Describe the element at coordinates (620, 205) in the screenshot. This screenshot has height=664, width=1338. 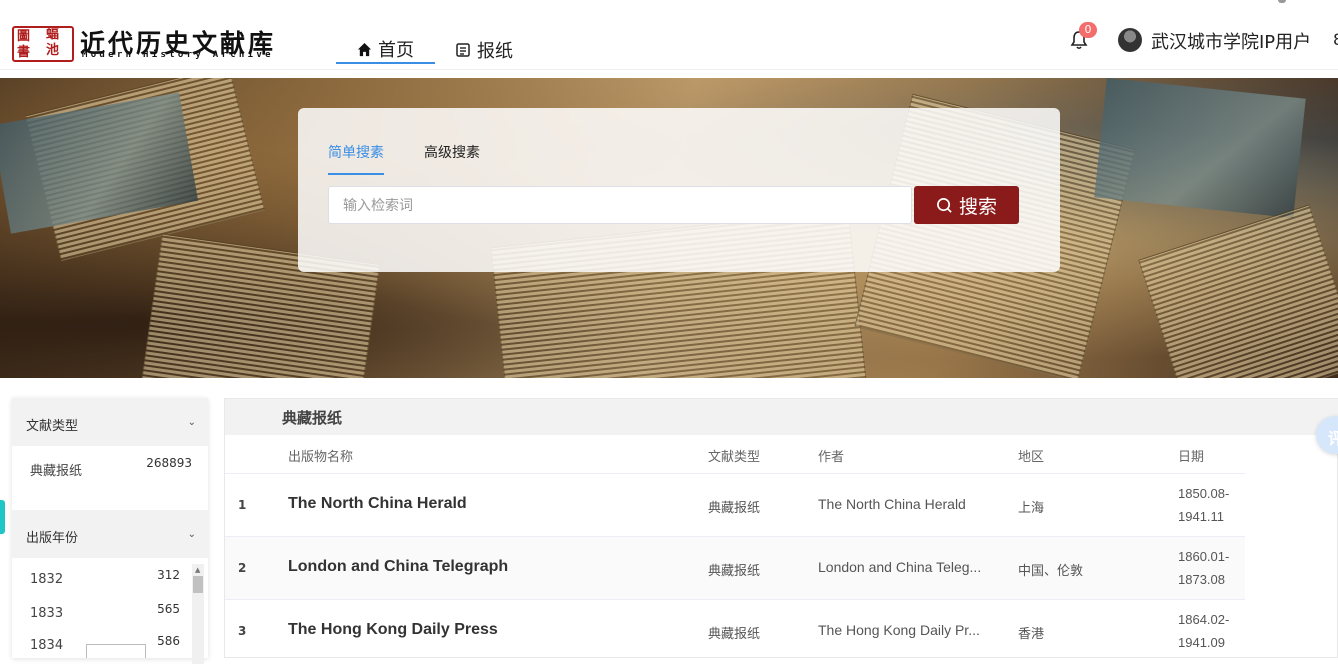
I see `search-input` at that location.